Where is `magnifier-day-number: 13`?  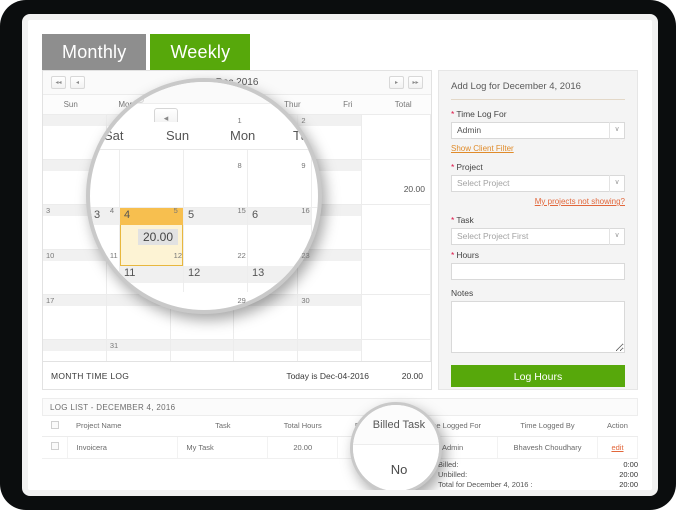 magnifier-day-number: 13 is located at coordinates (258, 273).